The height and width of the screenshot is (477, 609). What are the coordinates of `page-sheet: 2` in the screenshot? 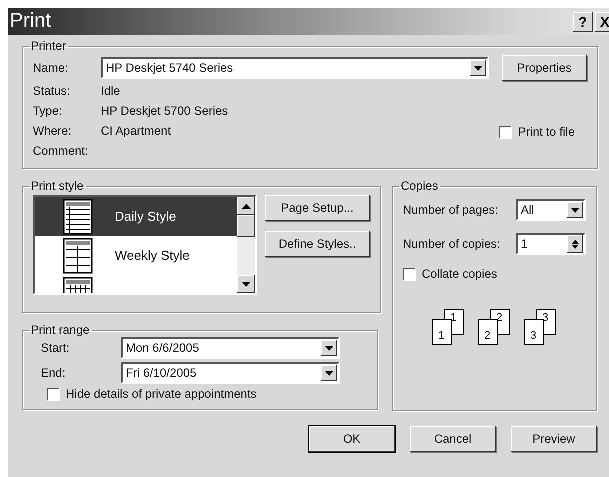 It's located at (488, 332).